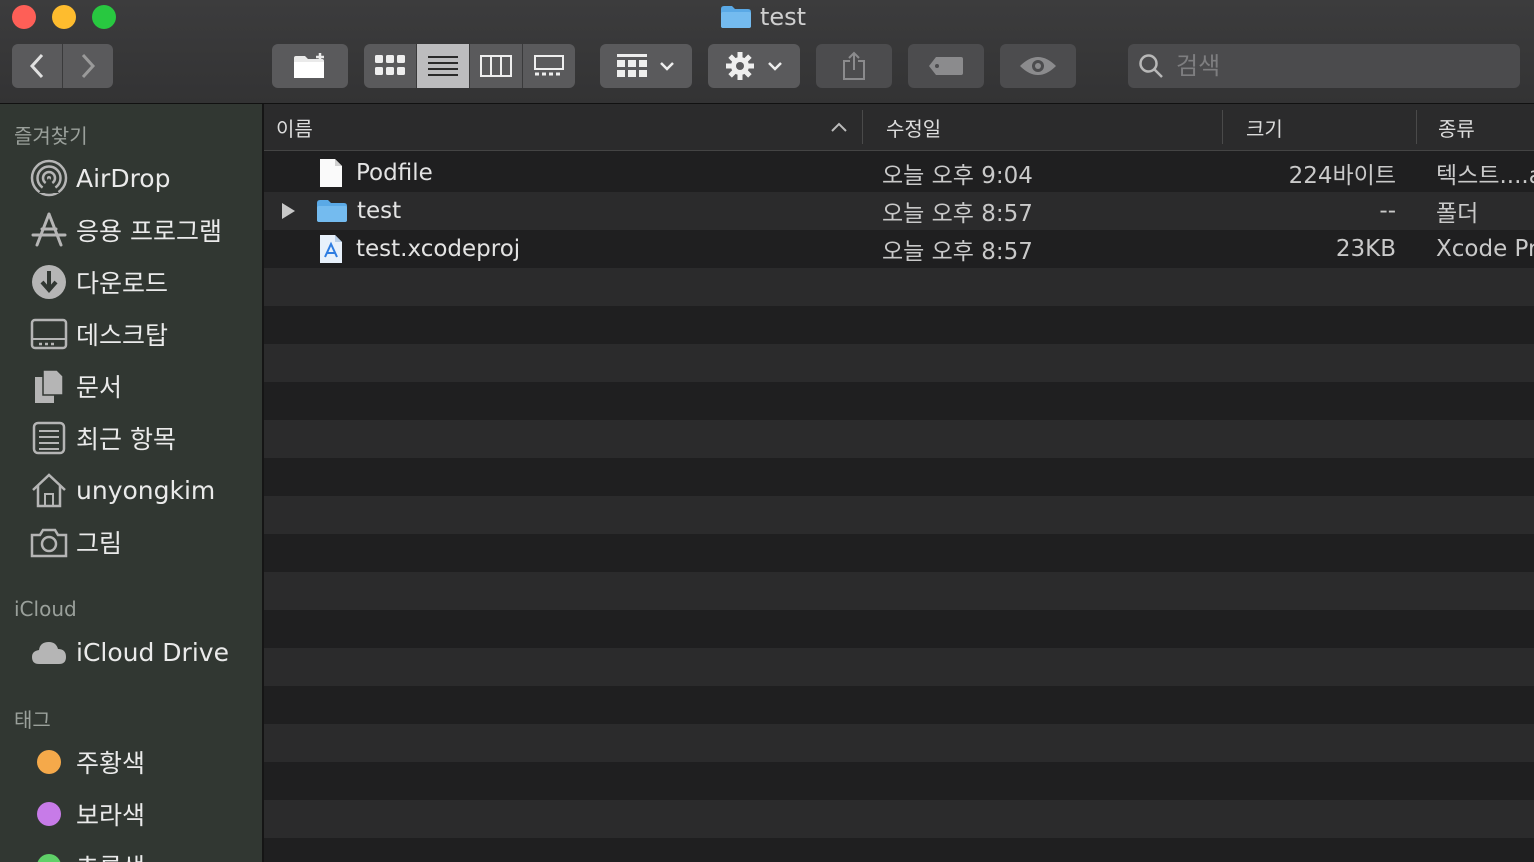 This screenshot has height=862, width=1534. I want to click on table-row: test.xcodeproj 오늘 오후 8:57 23KB Xcode Pr, so click(899, 249).